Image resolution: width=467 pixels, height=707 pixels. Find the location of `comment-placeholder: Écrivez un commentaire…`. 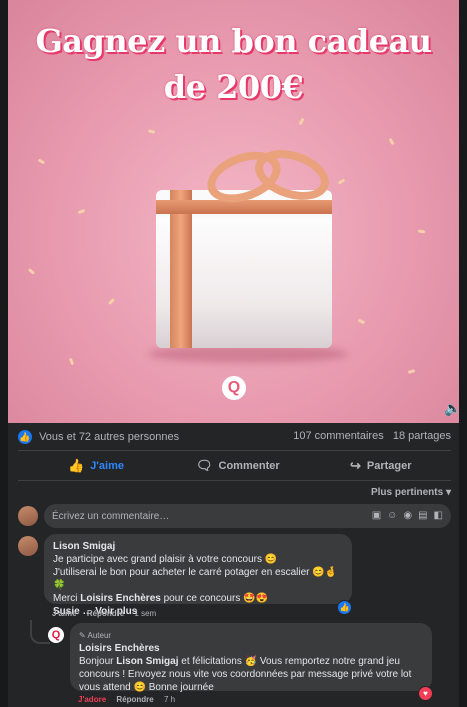

comment-placeholder: Écrivez un commentaire… is located at coordinates (111, 516).